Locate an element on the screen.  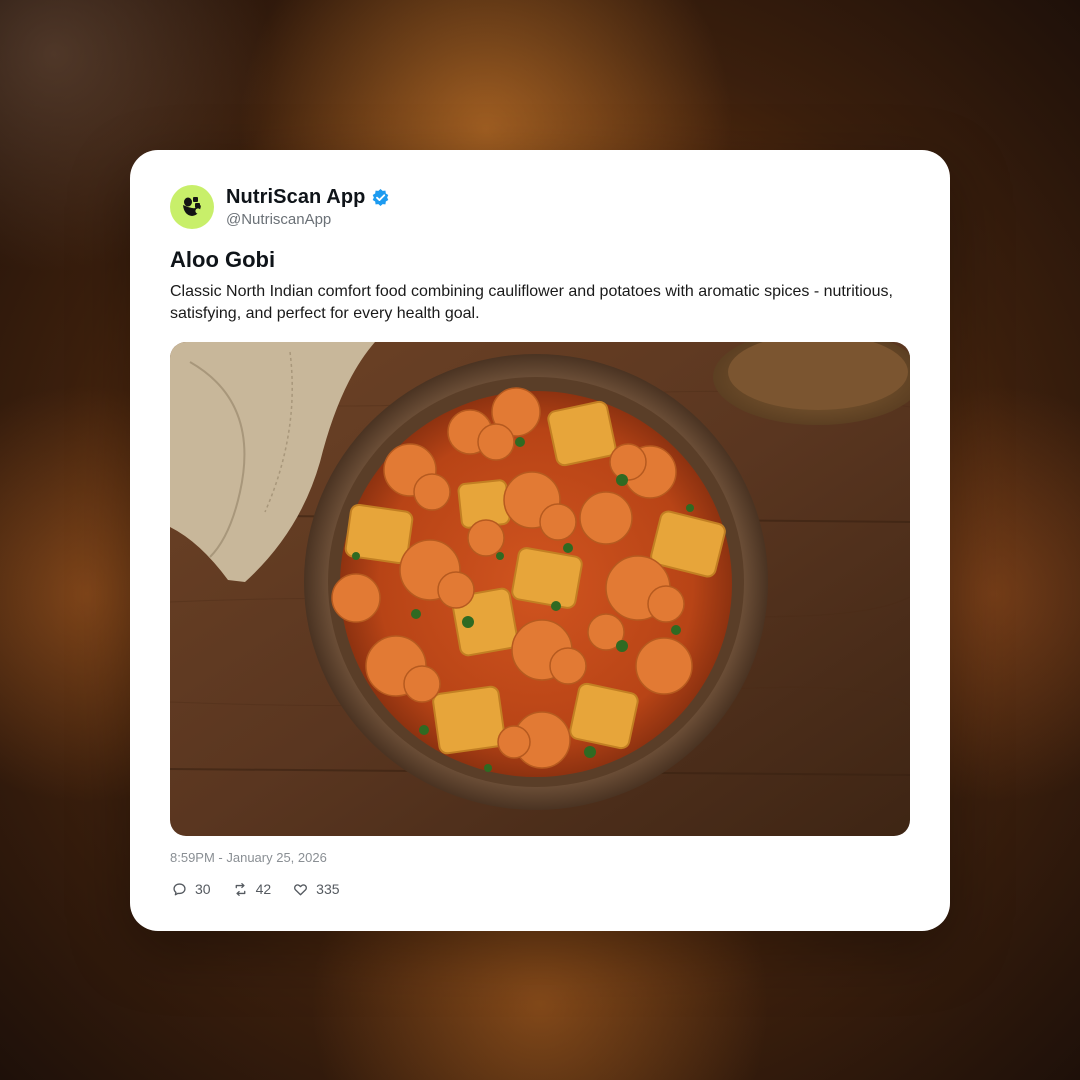
avatar is located at coordinates (192, 207).